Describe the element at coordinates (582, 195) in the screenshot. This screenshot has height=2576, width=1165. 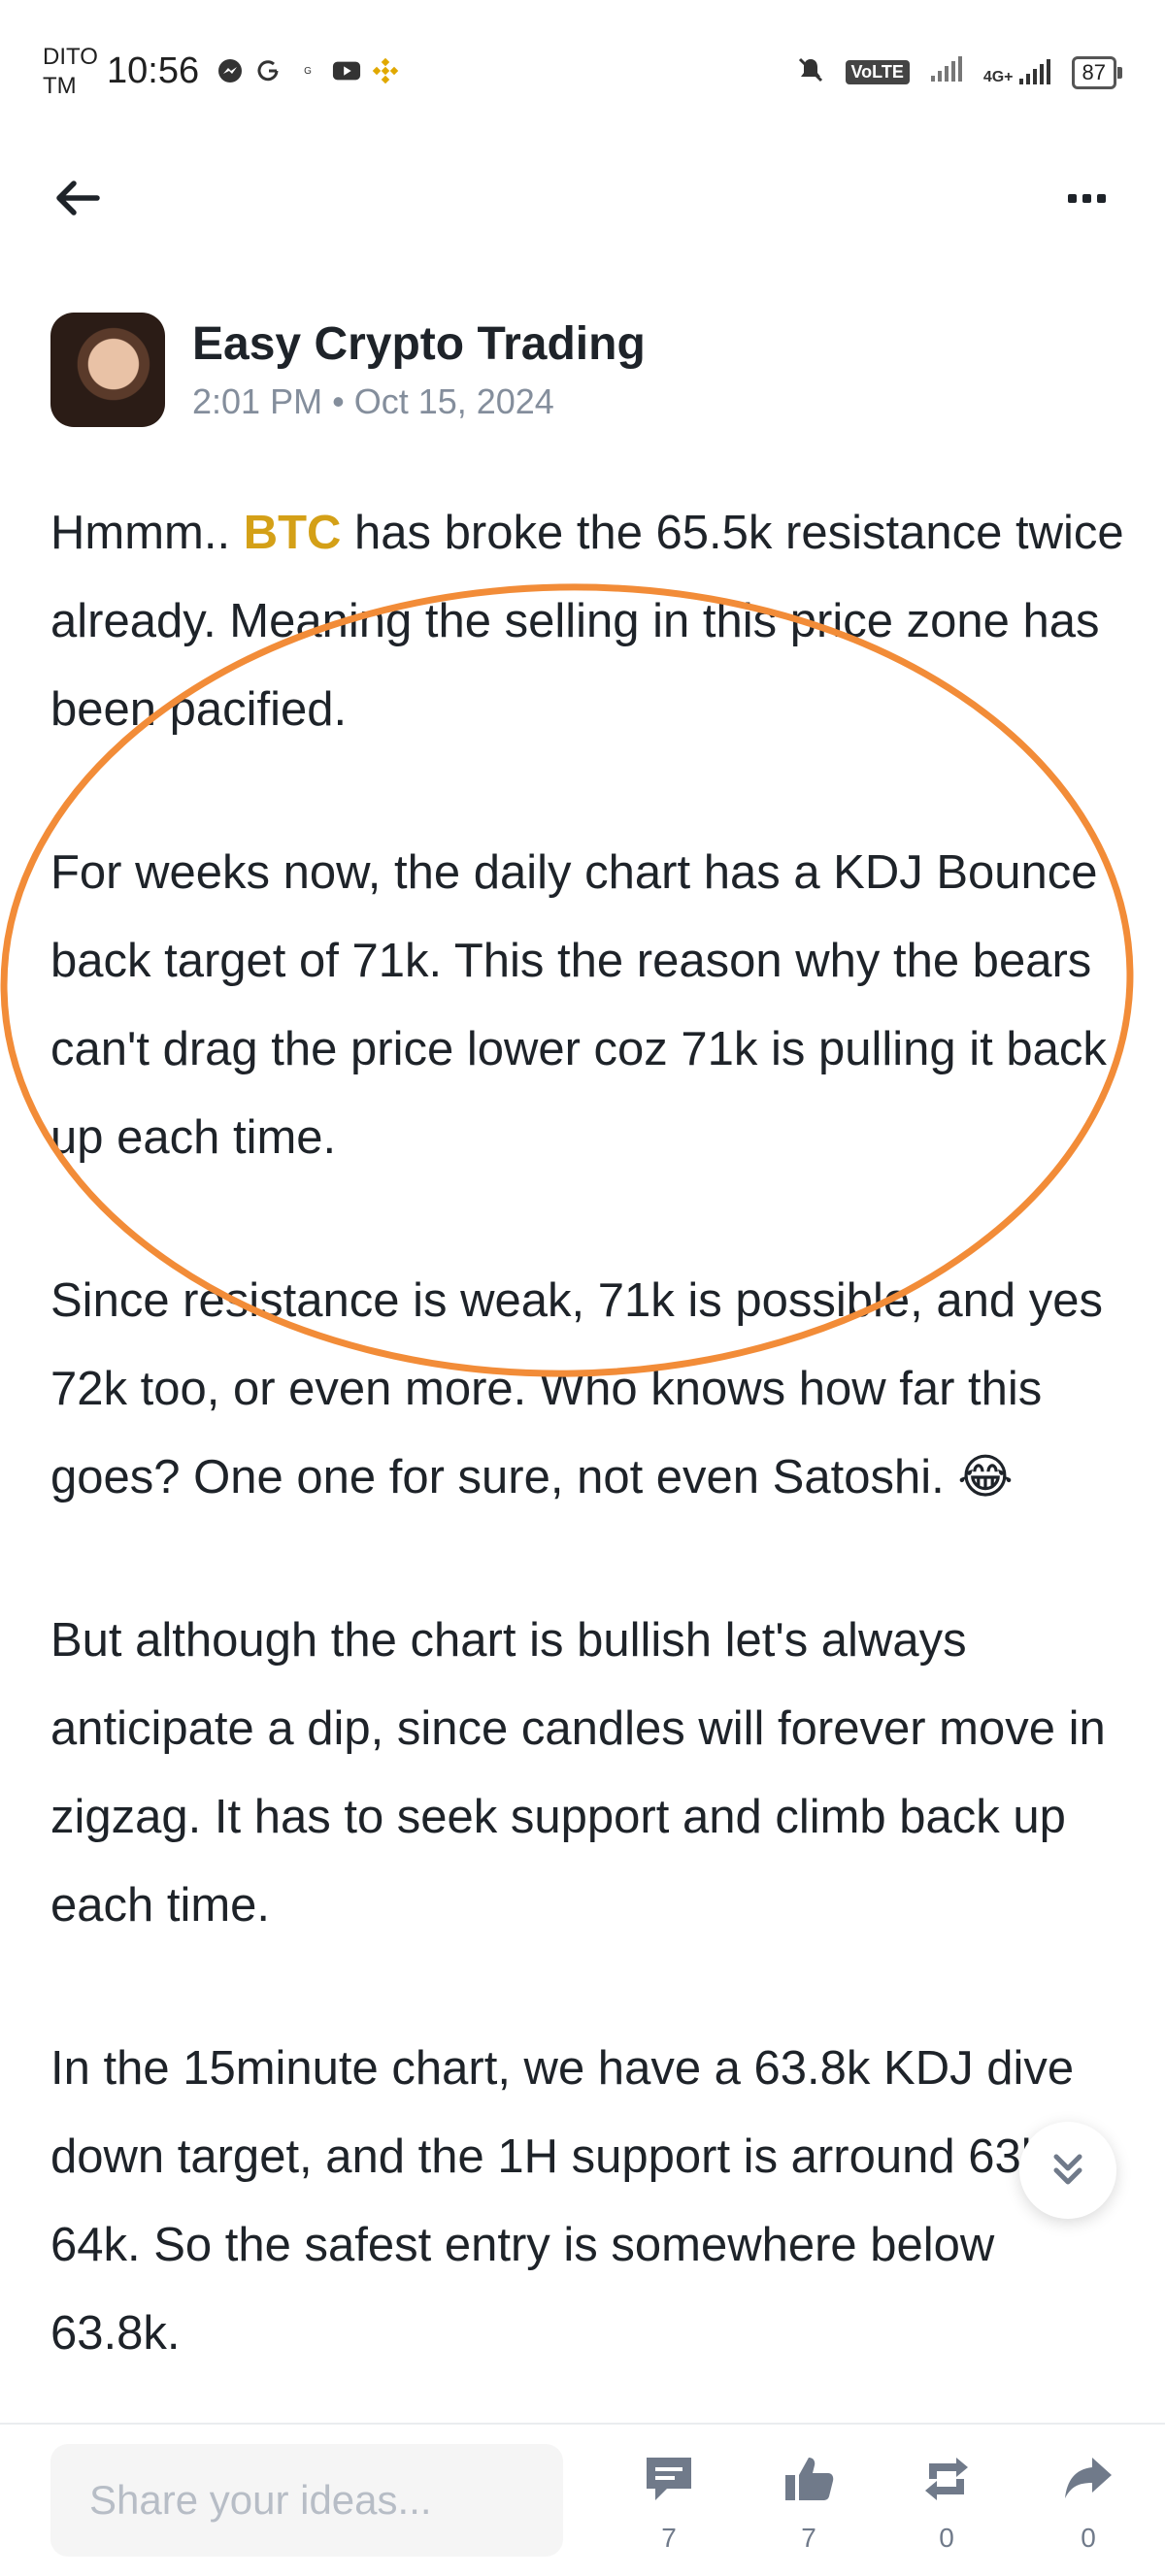
I see `top-nav` at that location.